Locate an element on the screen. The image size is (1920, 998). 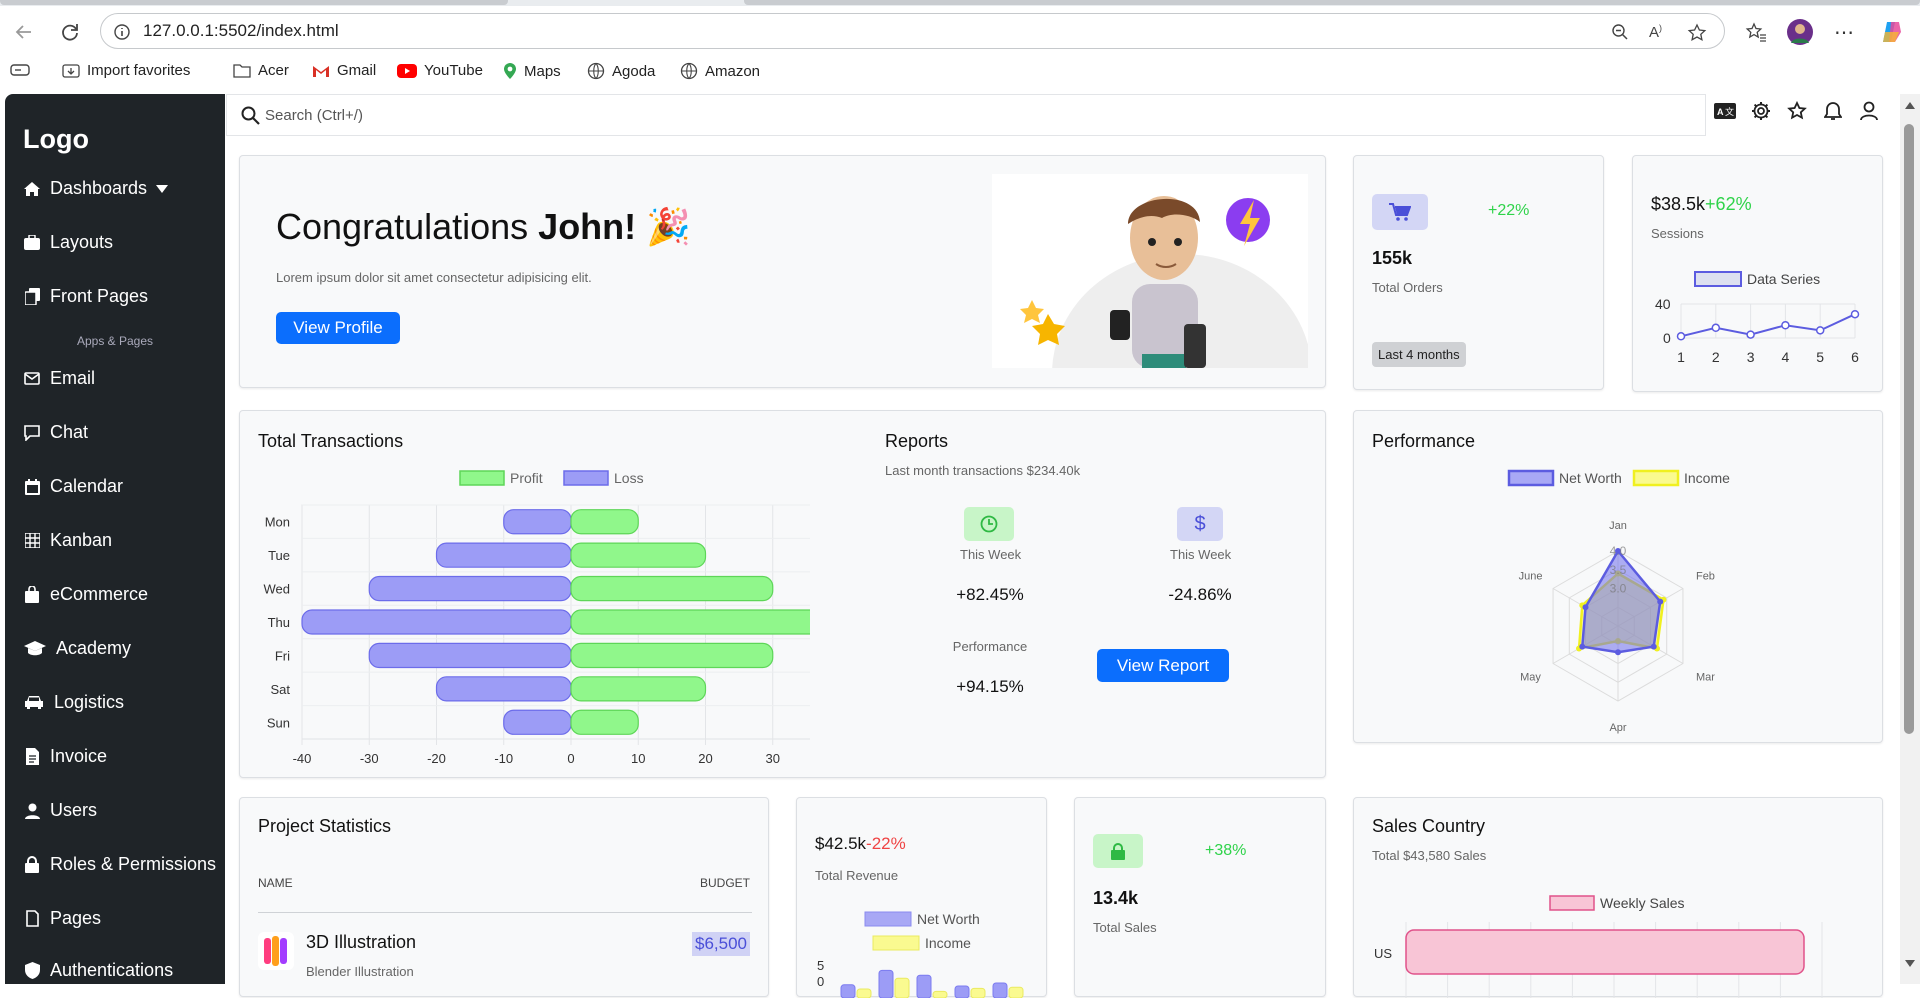
shield-icon is located at coordinates (32, 971).